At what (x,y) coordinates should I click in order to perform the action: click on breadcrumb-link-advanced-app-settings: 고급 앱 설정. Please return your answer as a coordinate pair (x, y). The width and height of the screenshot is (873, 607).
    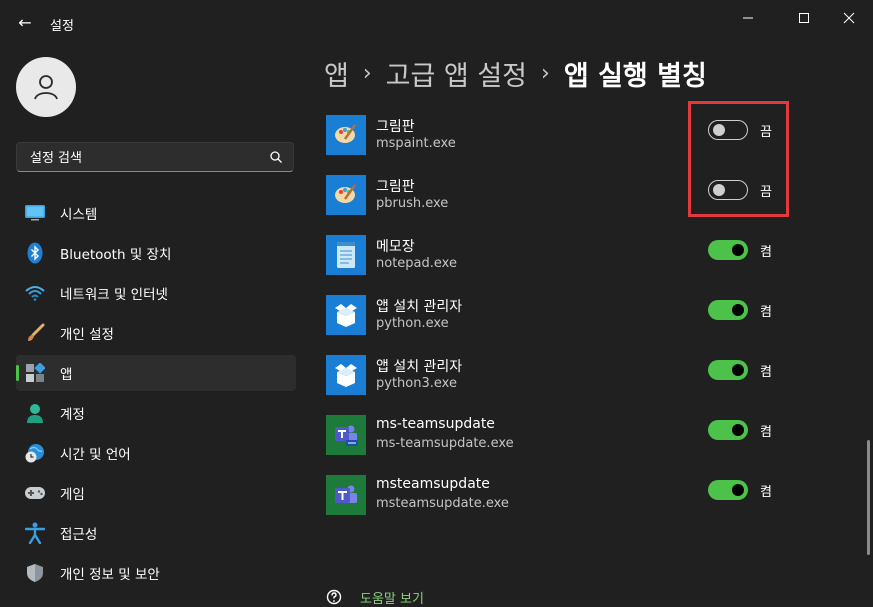
    Looking at the image, I should click on (456, 73).